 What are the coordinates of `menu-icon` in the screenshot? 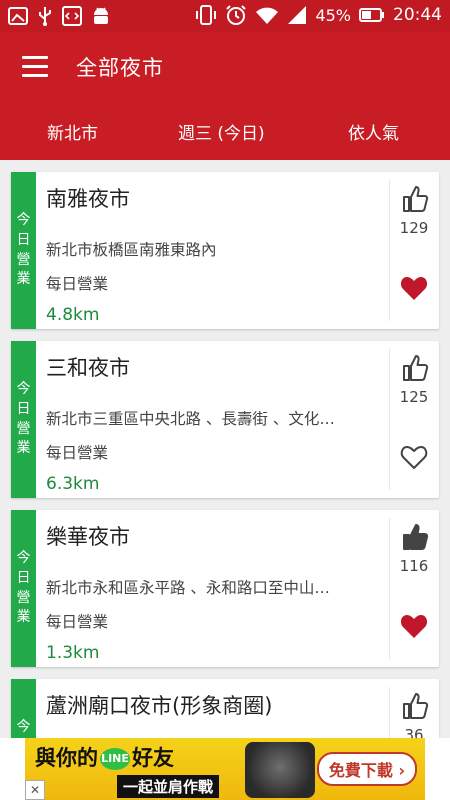 It's located at (35, 67).